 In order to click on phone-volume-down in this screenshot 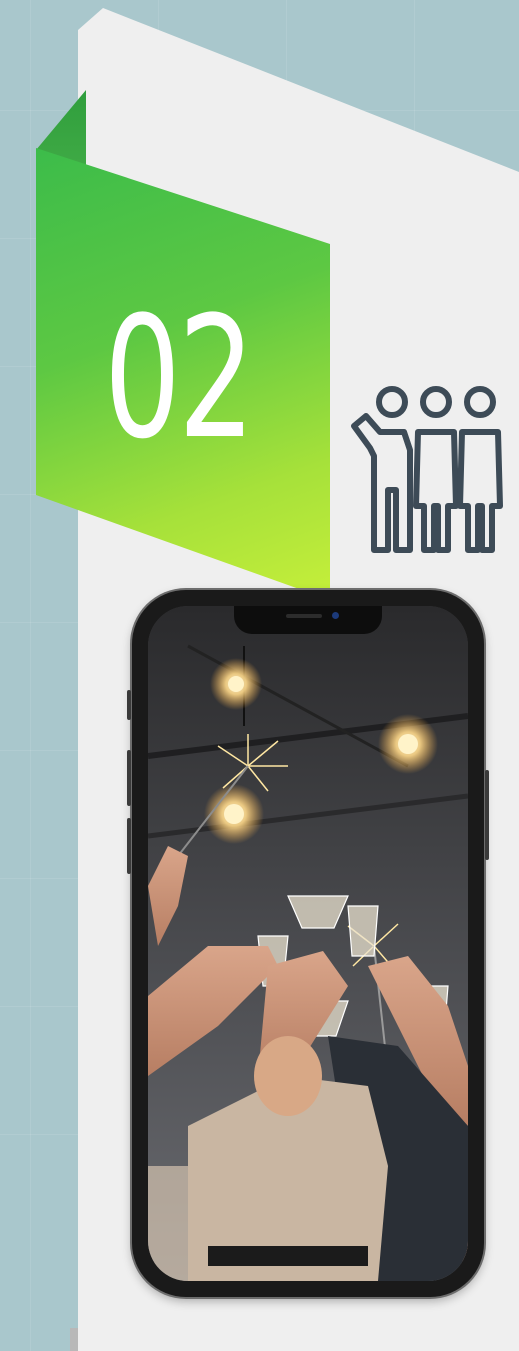, I will do `click(129, 846)`.